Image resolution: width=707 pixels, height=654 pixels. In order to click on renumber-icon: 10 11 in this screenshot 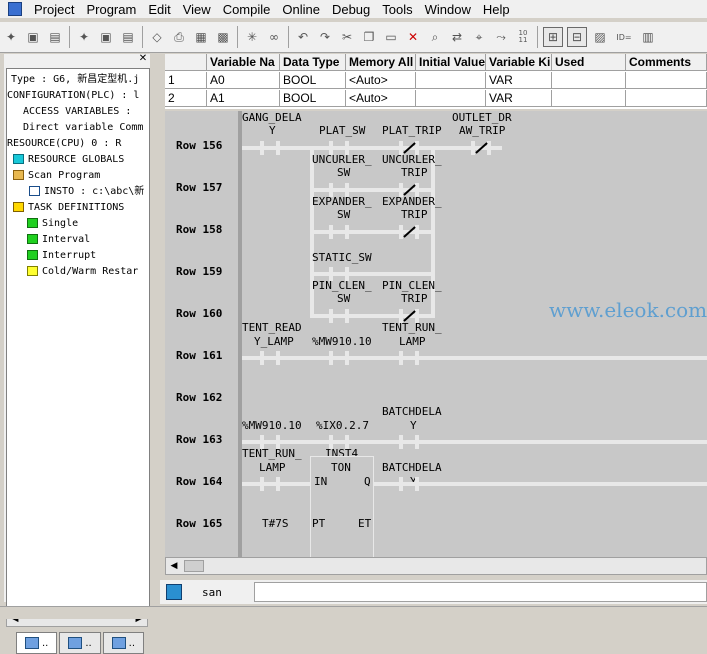, I will do `click(523, 37)`.